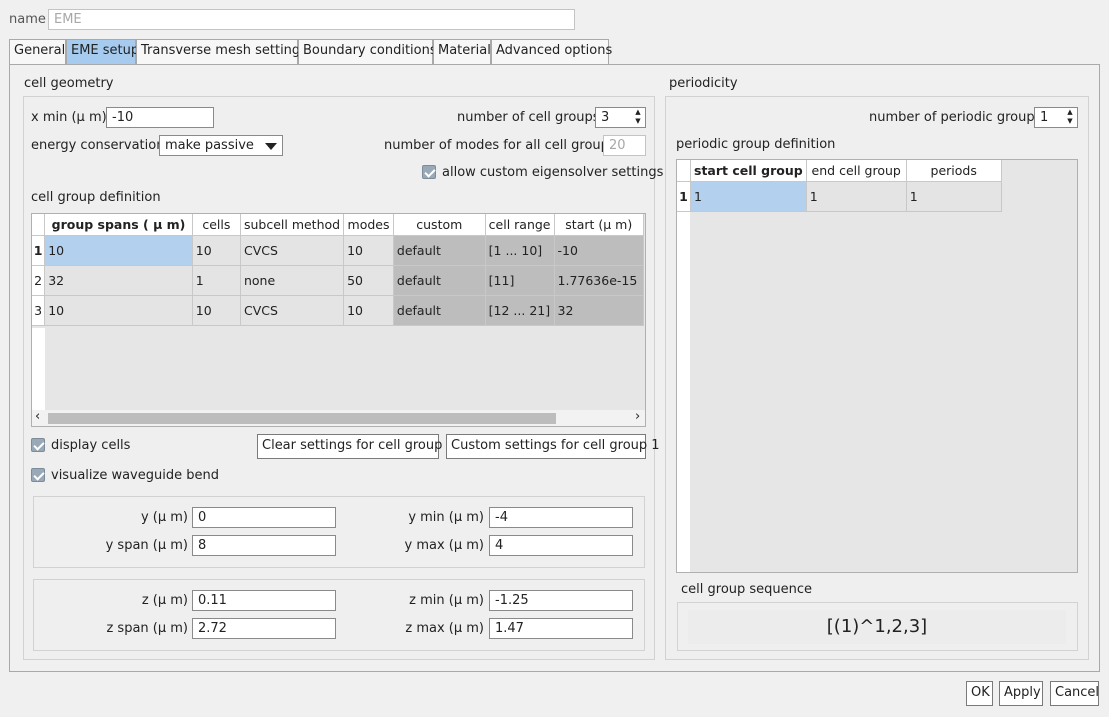 Image resolution: width=1109 pixels, height=717 pixels. Describe the element at coordinates (561, 628) in the screenshot. I see `zmax-input: 1.47` at that location.